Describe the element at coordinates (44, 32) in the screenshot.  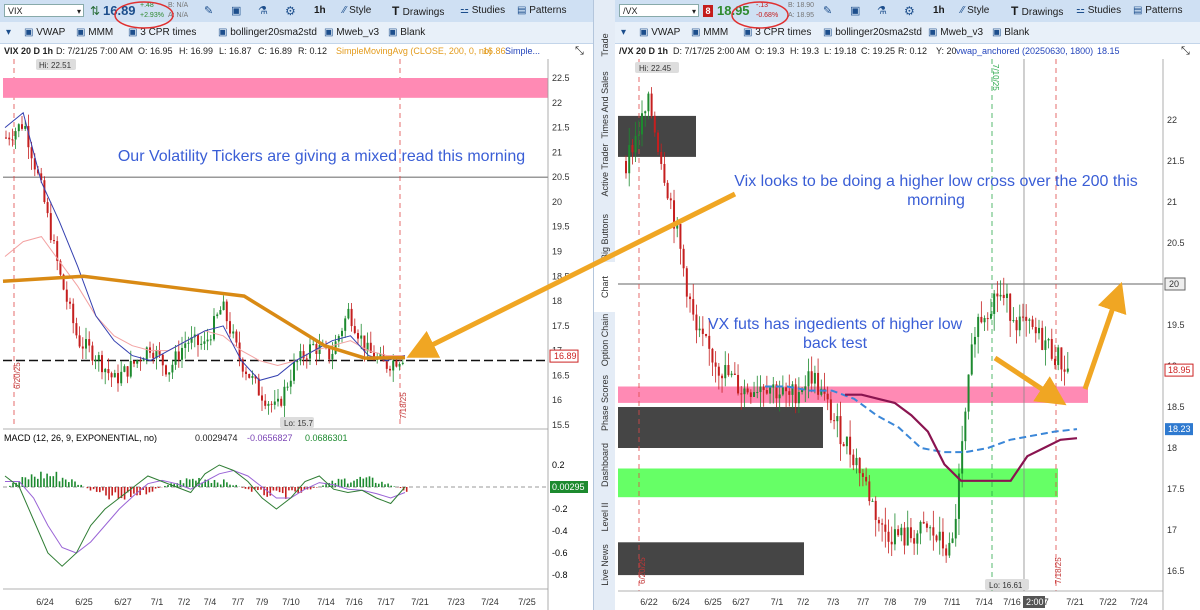
I see `left-study-vwap: ▣ VWAP` at that location.